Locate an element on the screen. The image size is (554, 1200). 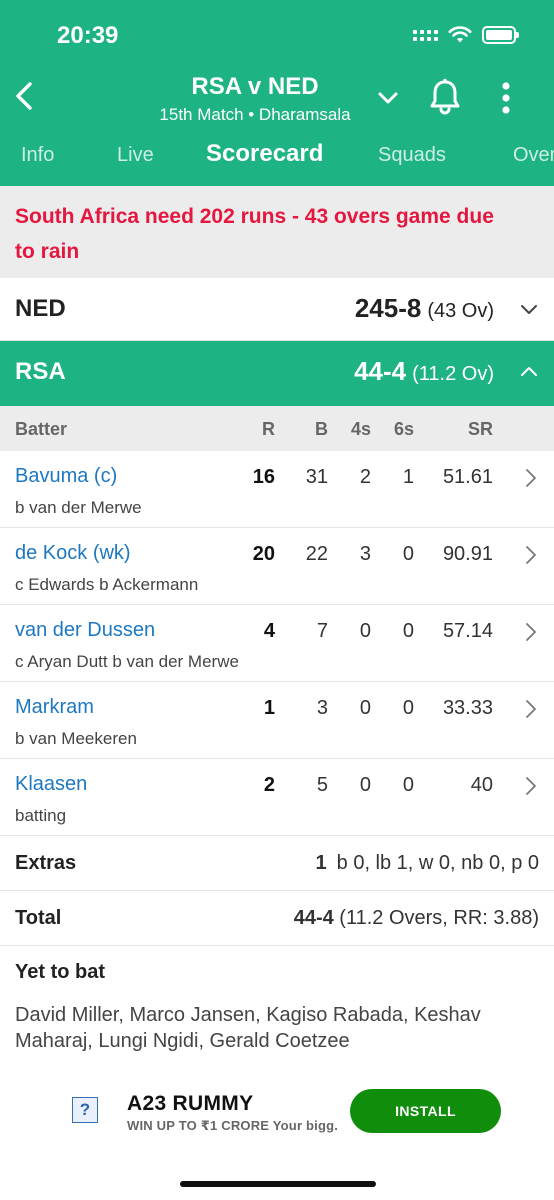
notice-line-2: to rain is located at coordinates (47, 251).